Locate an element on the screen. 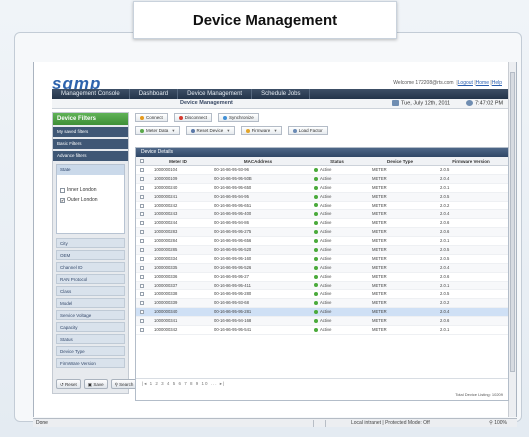 The width and height of the screenshot is (529, 437). state-filter-header: State is located at coordinates (90, 170).